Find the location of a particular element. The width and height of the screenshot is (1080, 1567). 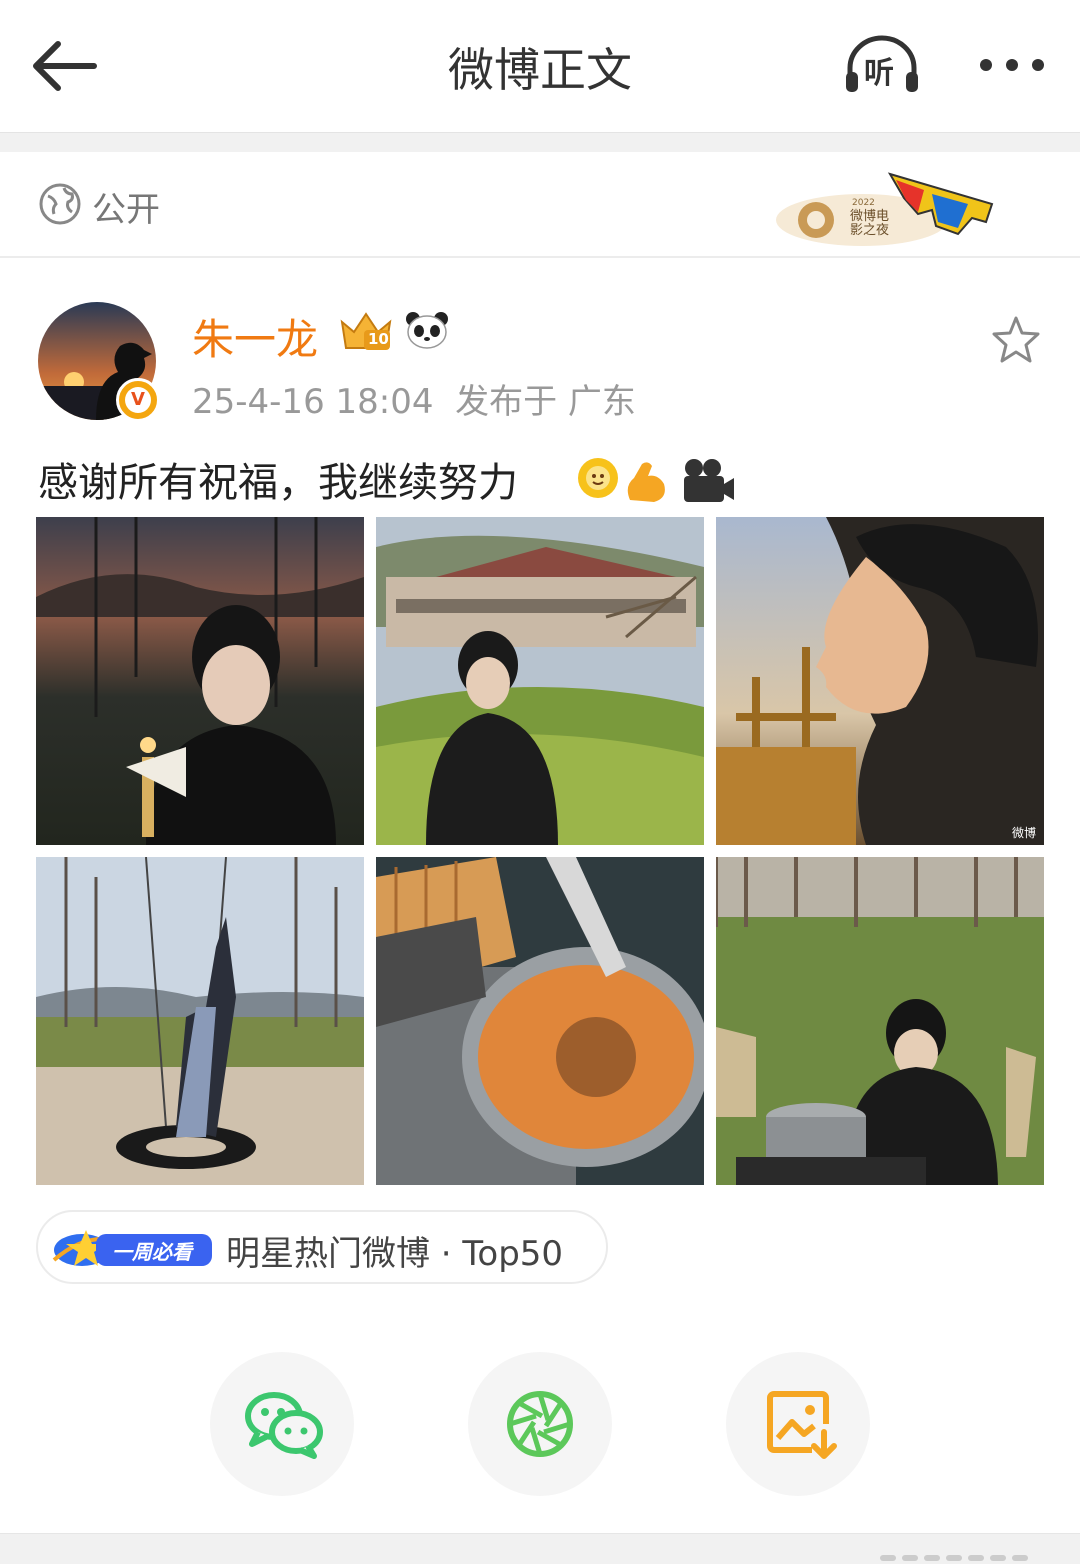

tag-logo-text: 一周必看 is located at coordinates (152, 1252).